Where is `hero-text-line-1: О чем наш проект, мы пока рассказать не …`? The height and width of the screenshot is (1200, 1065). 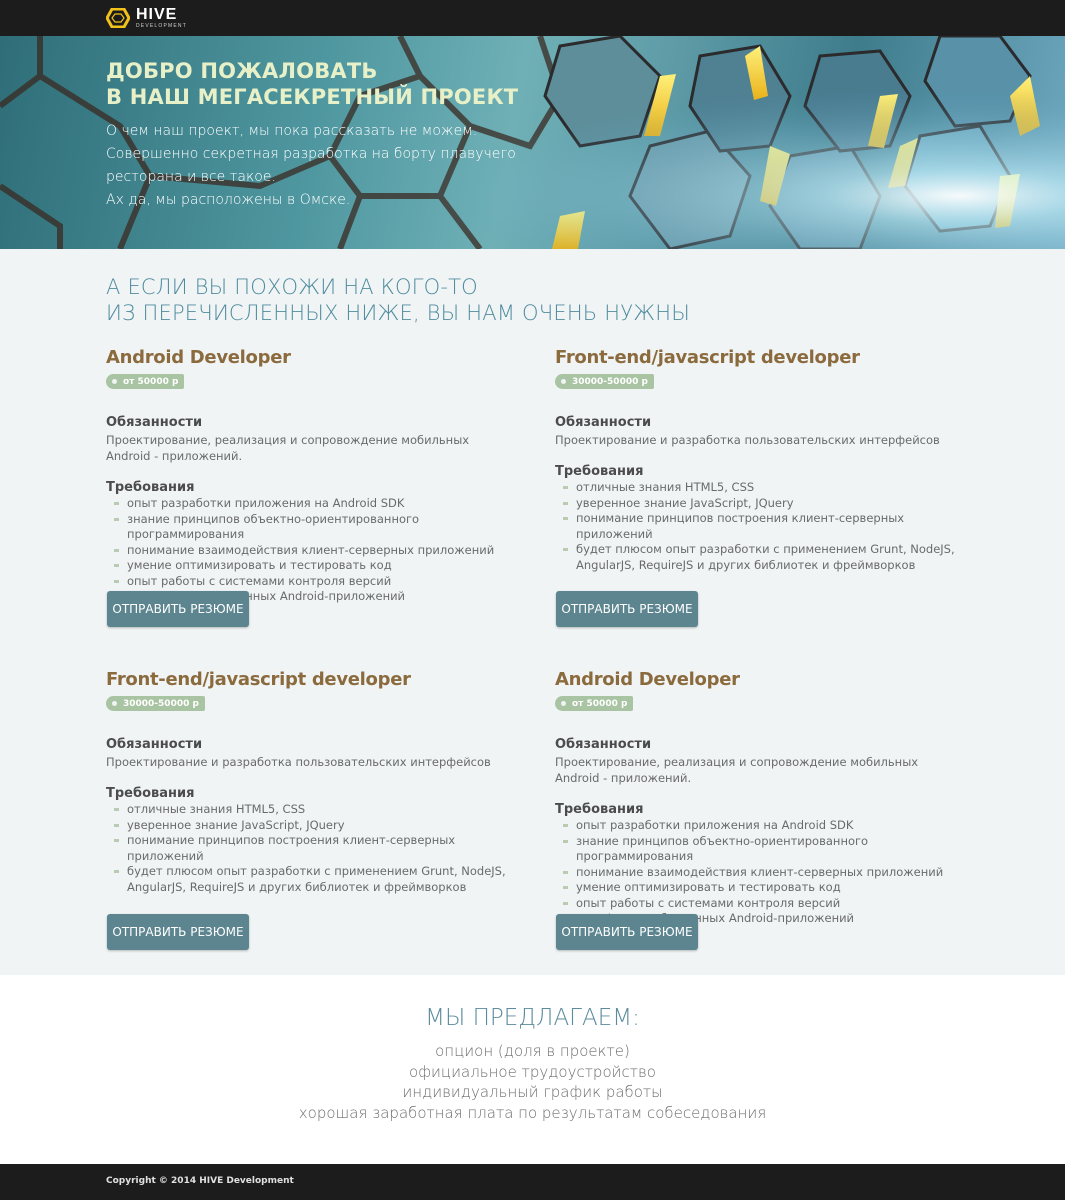
hero-text-line-1: О чем наш проект, мы пока рассказать не … is located at coordinates (292, 131).